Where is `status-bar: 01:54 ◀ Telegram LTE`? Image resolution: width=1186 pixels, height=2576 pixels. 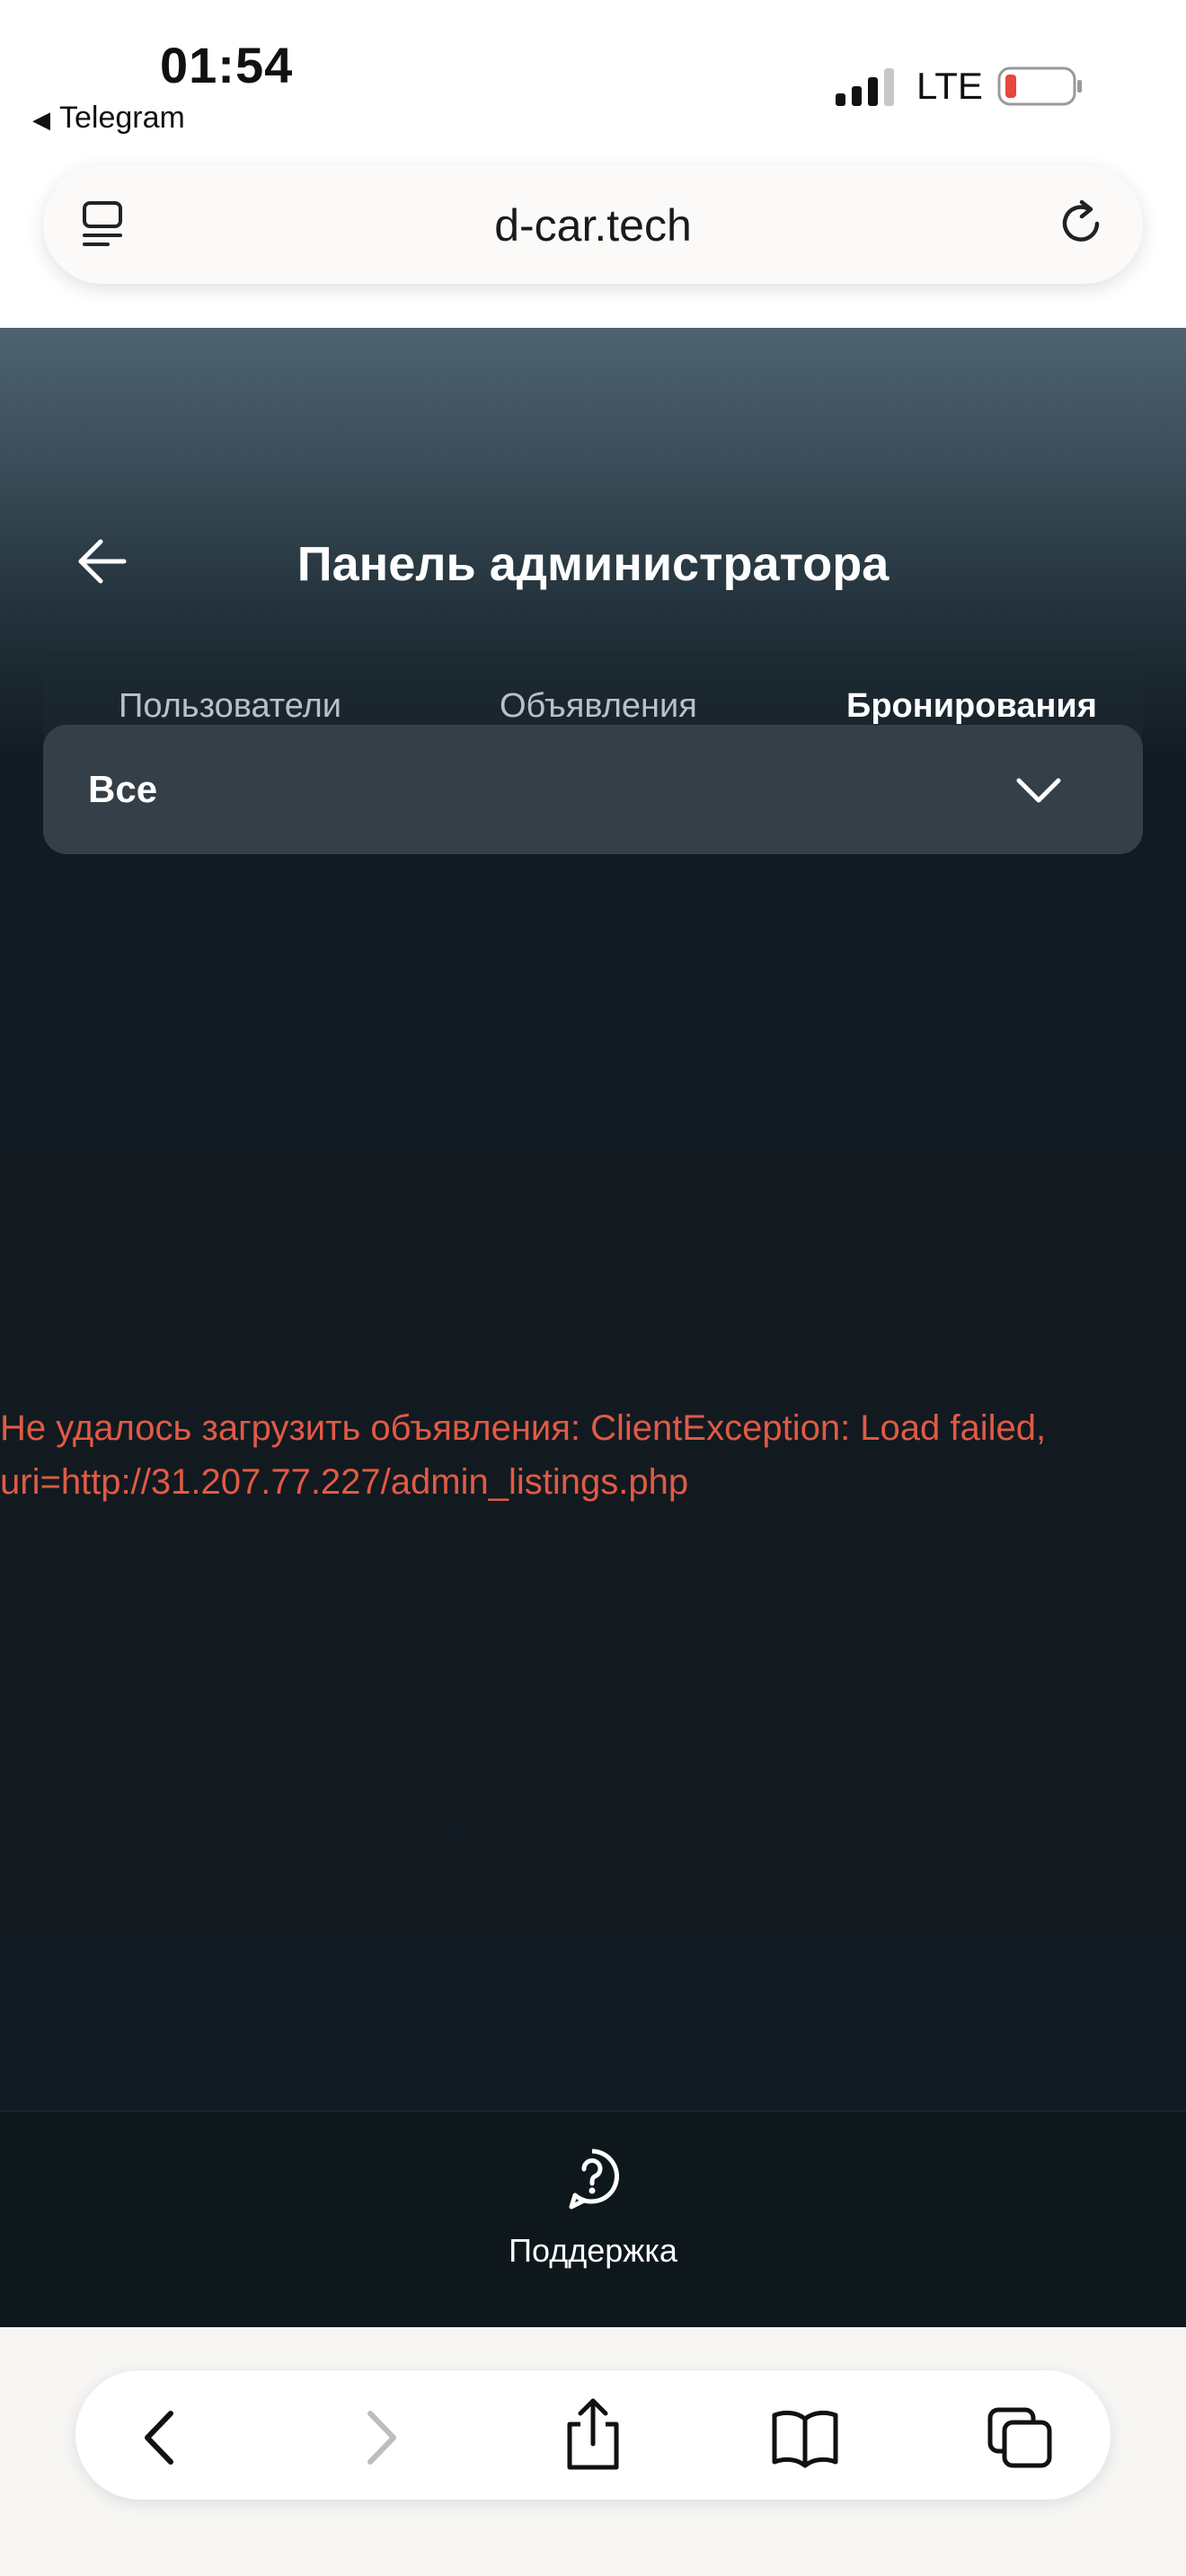
status-bar: 01:54 ◀ Telegram LTE is located at coordinates (593, 81).